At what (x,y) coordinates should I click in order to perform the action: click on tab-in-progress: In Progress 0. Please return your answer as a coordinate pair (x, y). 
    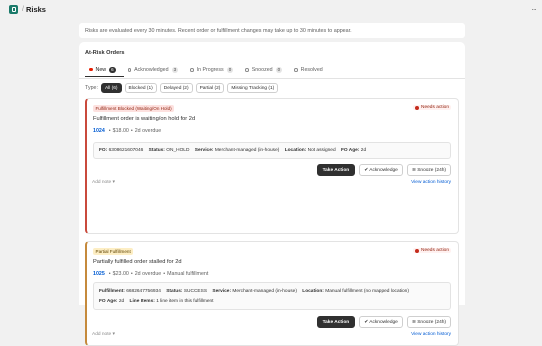
    Looking at the image, I should click on (213, 70).